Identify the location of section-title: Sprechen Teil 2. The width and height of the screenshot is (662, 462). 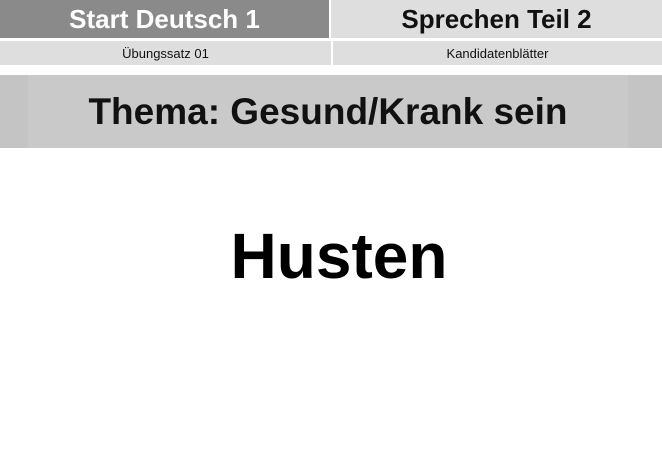
(496, 19).